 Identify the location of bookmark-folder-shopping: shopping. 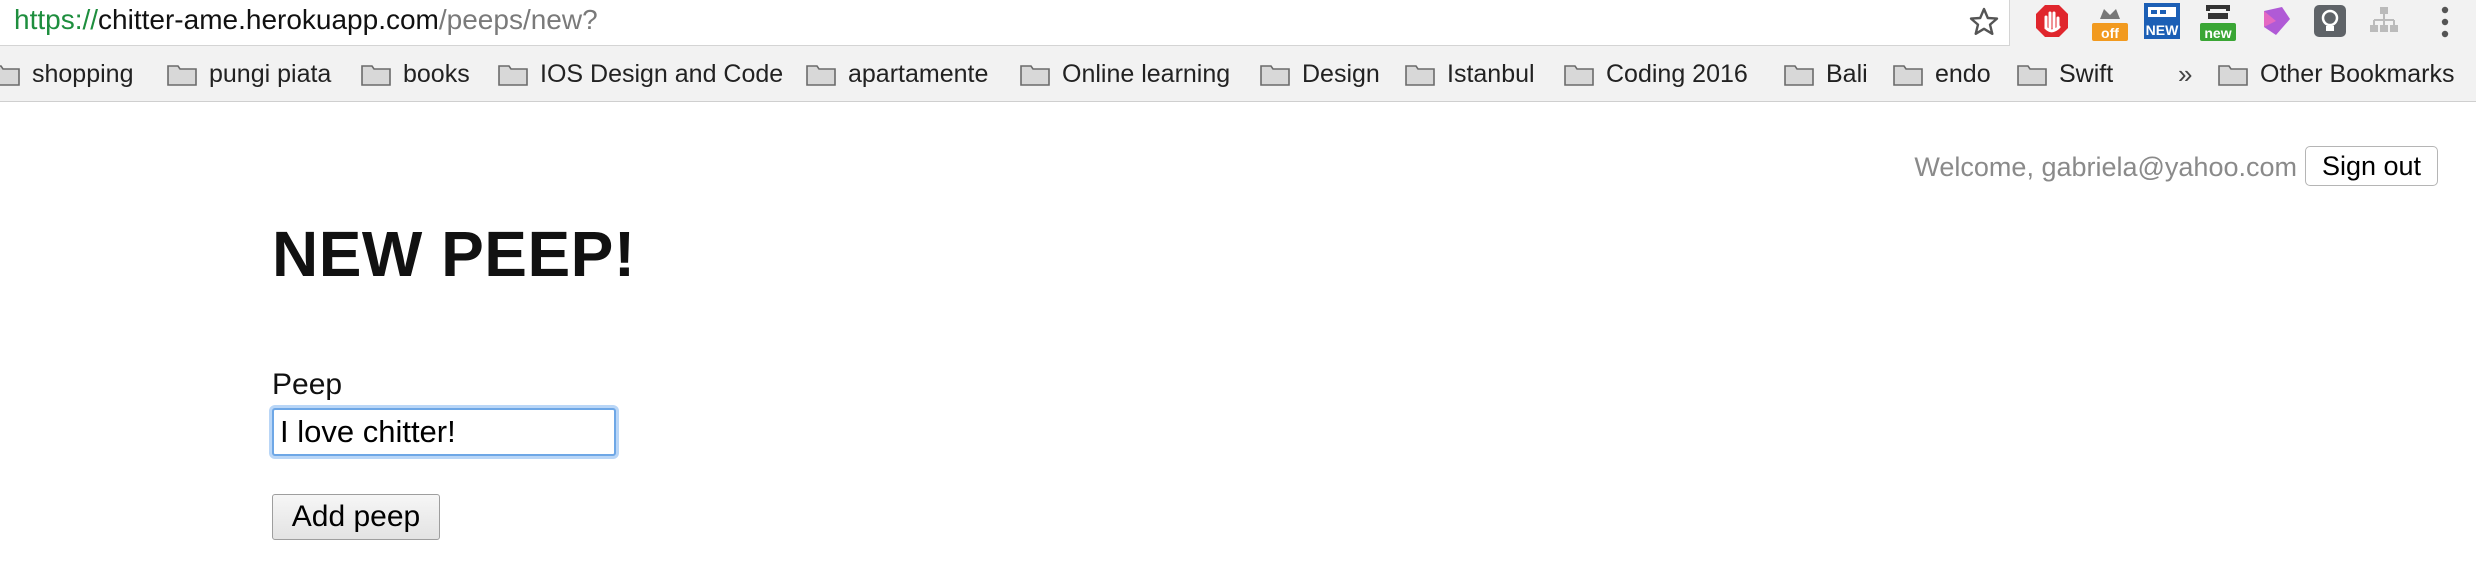
(66, 74).